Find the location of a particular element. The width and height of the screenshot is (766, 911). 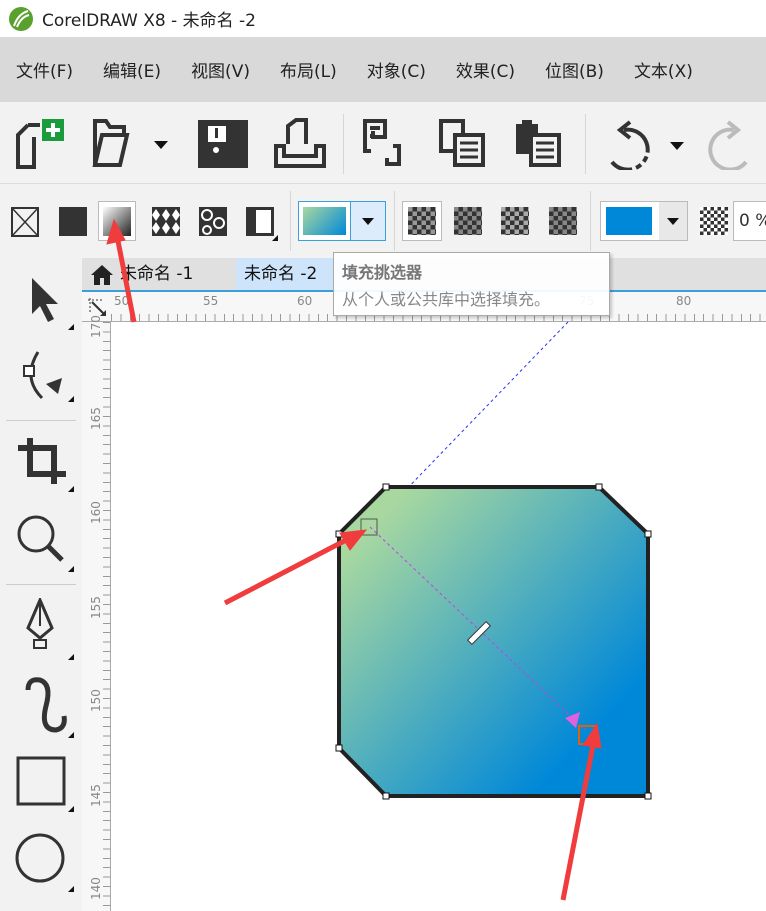

artistic-media-tool-icon is located at coordinates (47, 709).